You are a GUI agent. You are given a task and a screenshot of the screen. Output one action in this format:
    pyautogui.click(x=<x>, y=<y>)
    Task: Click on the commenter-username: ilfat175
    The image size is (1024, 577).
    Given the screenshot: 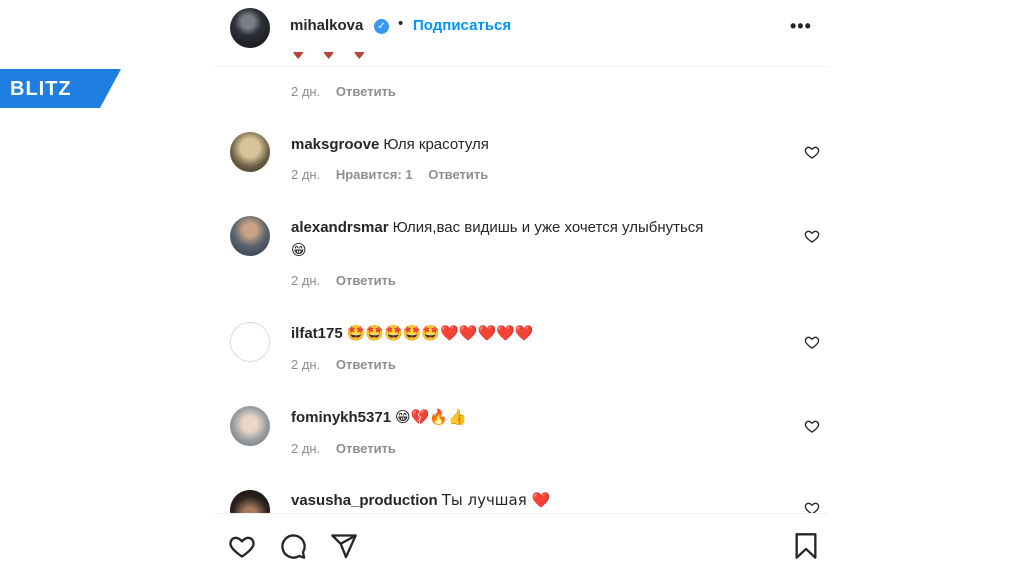 What is the action you would take?
    pyautogui.click(x=317, y=333)
    